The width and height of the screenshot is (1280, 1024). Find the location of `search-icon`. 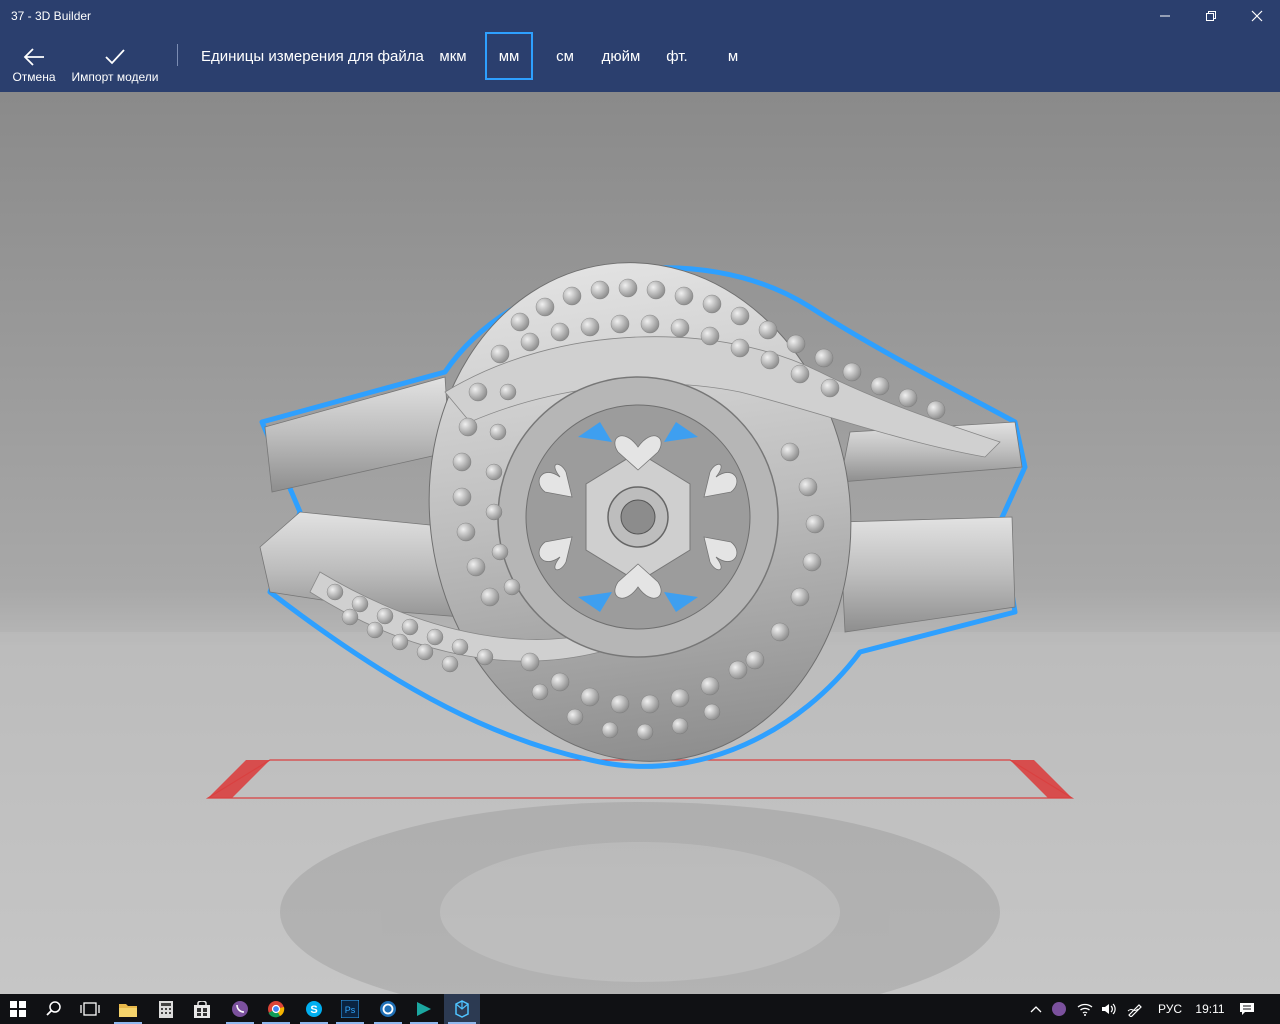

search-icon is located at coordinates (54, 1009).